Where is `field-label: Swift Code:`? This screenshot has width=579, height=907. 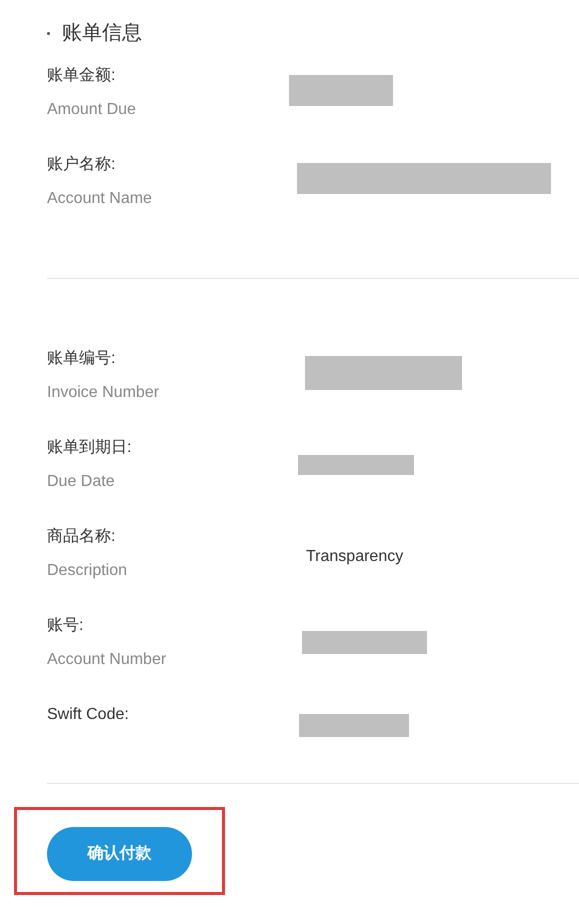
field-label: Swift Code: is located at coordinates (88, 715).